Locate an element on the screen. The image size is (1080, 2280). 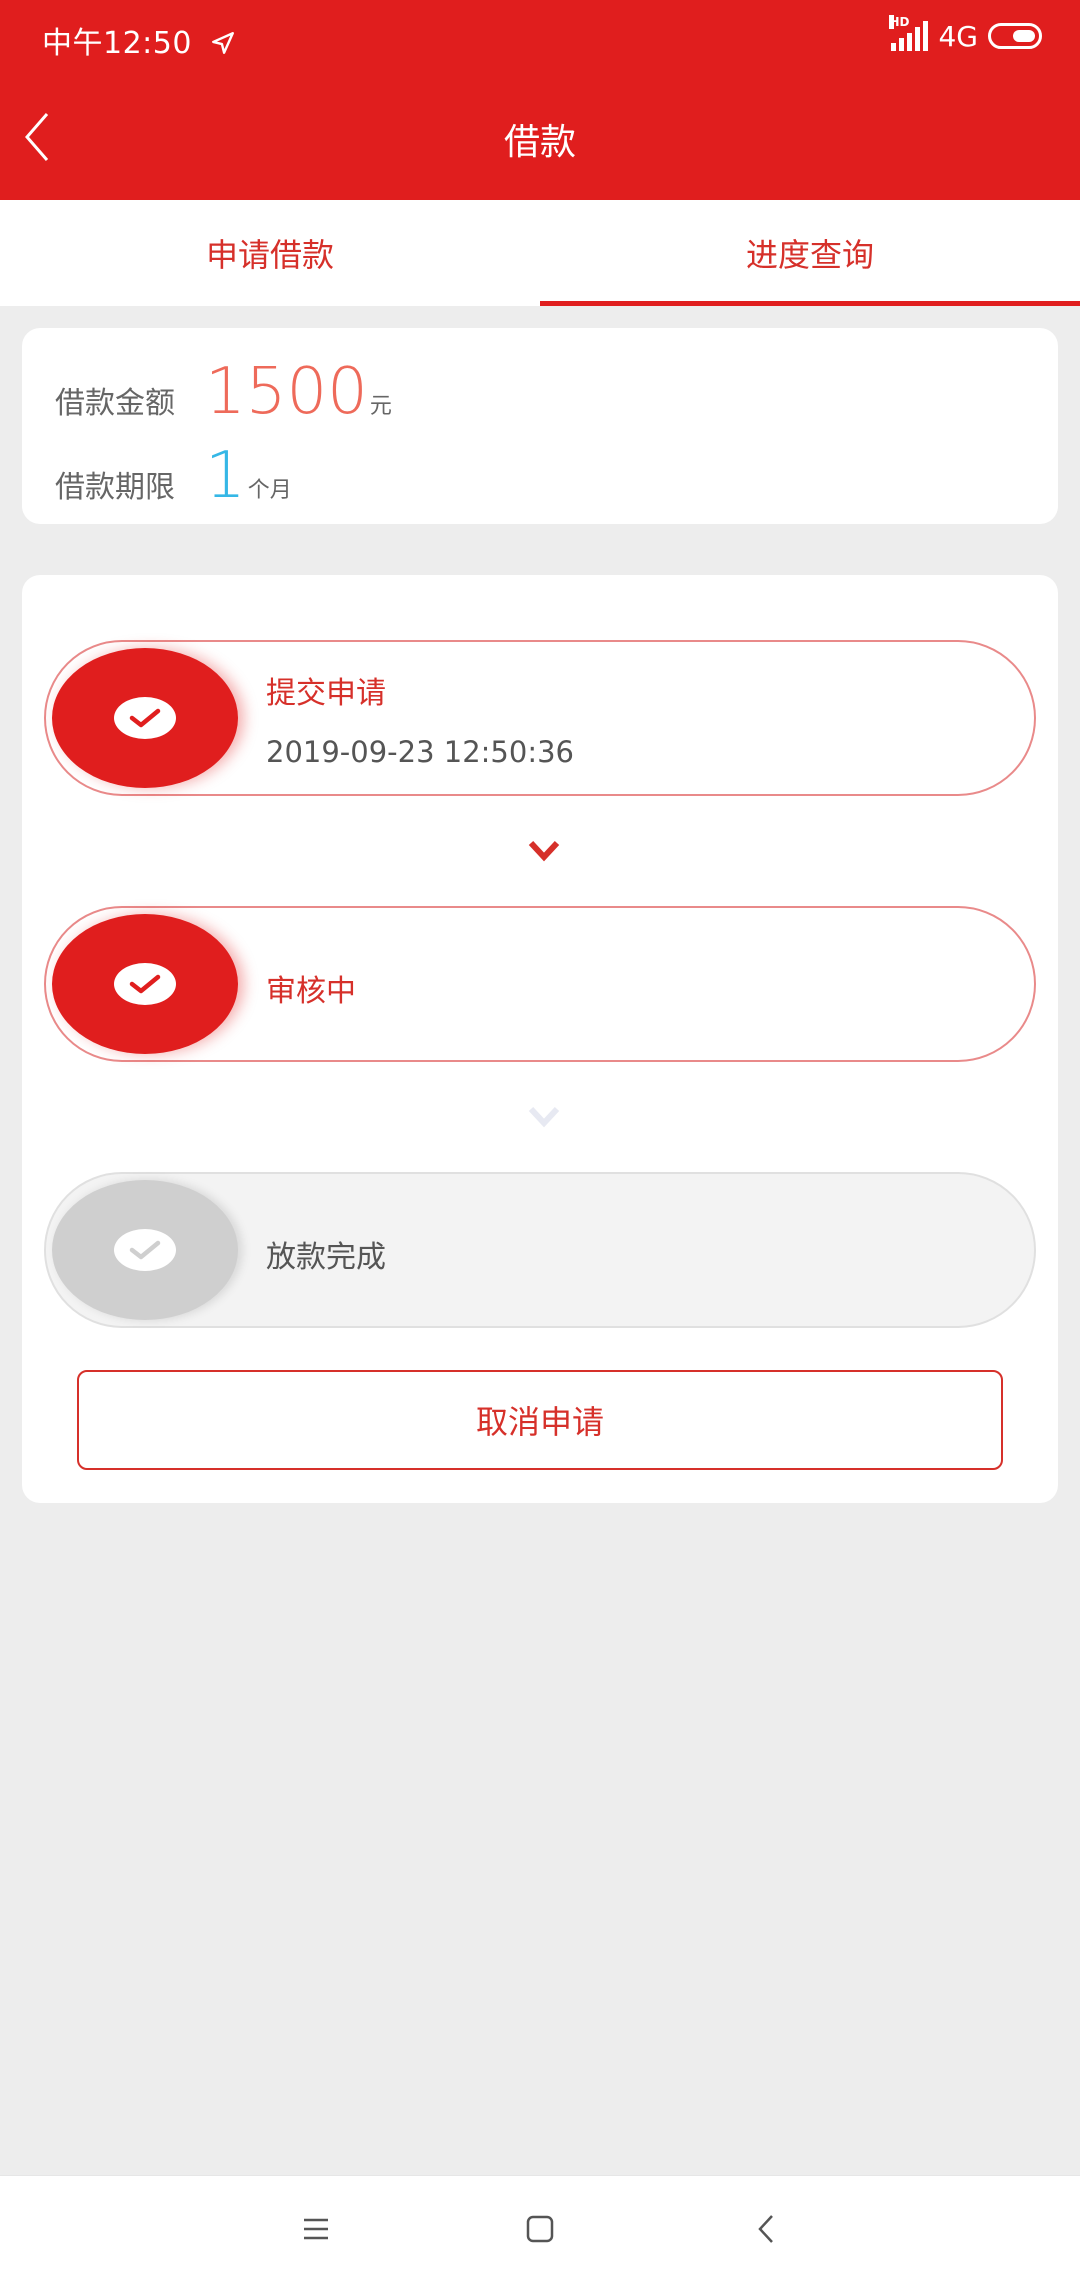
loan-amount-unit: 元 is located at coordinates (380, 406).